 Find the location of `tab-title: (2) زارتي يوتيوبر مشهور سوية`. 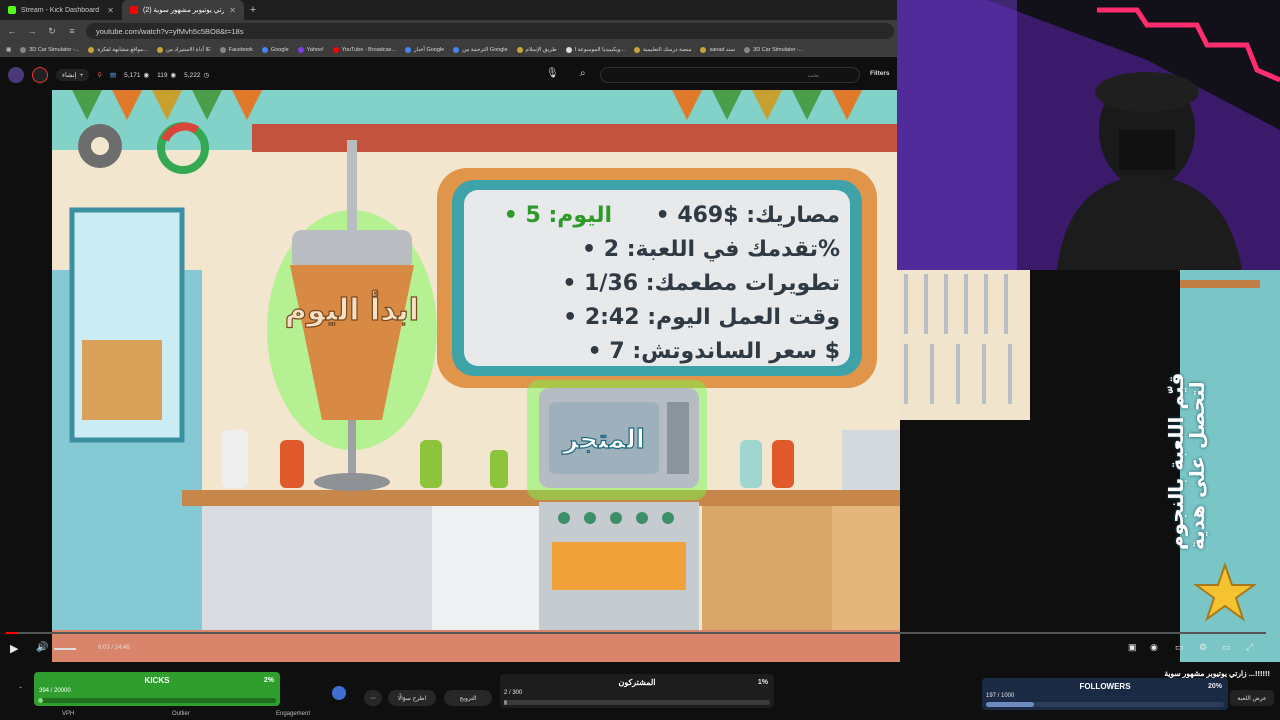

tab-title: (2) زارتي يوتيوبر مشهور سوية is located at coordinates (184, 10).